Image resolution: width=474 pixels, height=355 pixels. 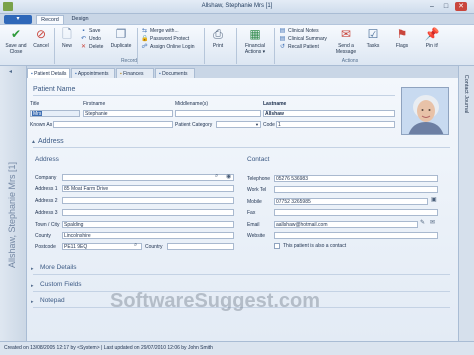 I want to click on tab-design: Design, so click(x=80, y=19).